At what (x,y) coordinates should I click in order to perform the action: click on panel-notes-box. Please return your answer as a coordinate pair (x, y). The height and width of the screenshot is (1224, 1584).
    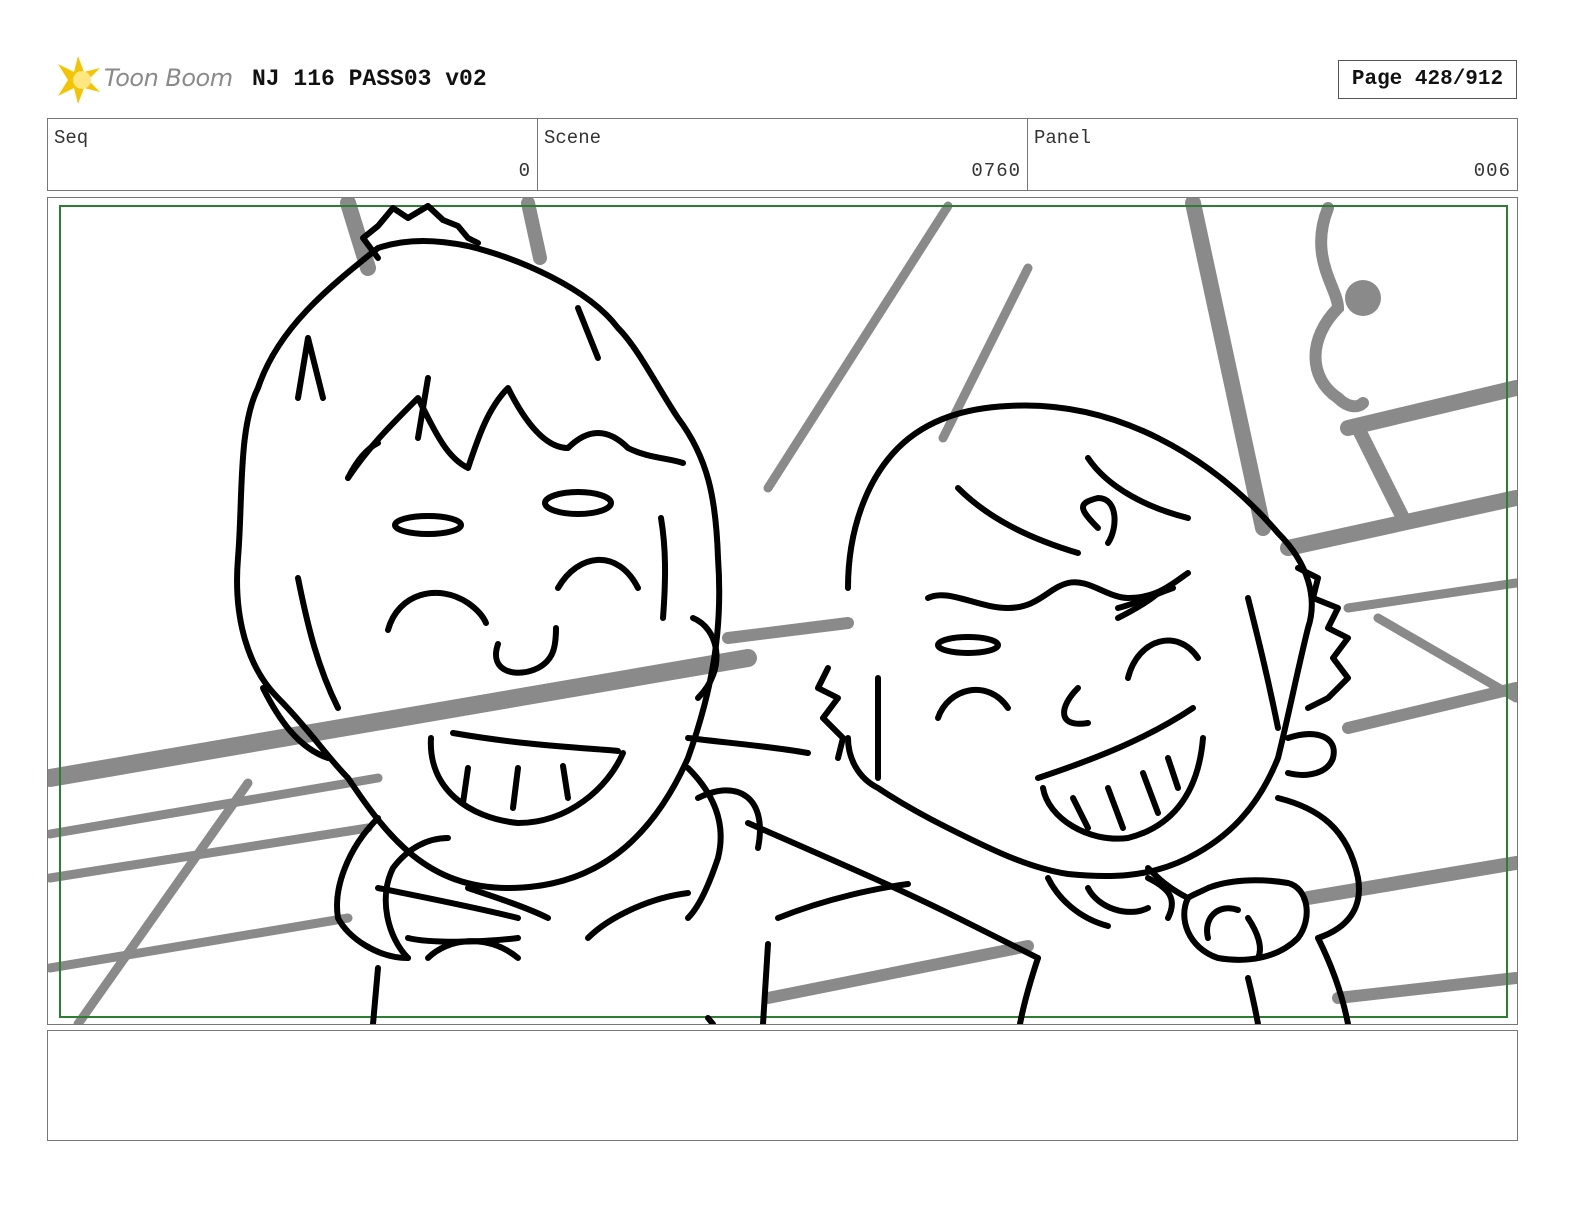
    Looking at the image, I should click on (782, 1085).